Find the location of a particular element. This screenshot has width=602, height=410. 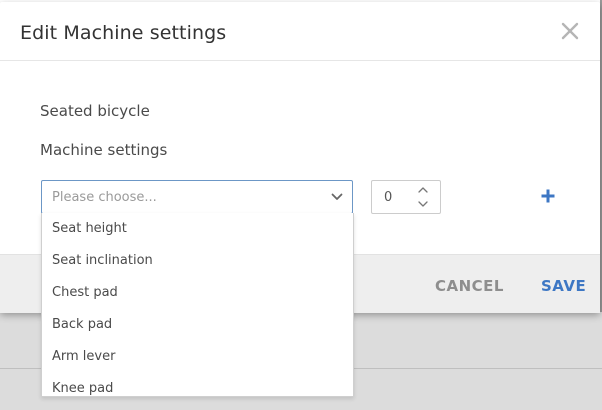

dialog-title: Edit Machine settings is located at coordinates (123, 33).